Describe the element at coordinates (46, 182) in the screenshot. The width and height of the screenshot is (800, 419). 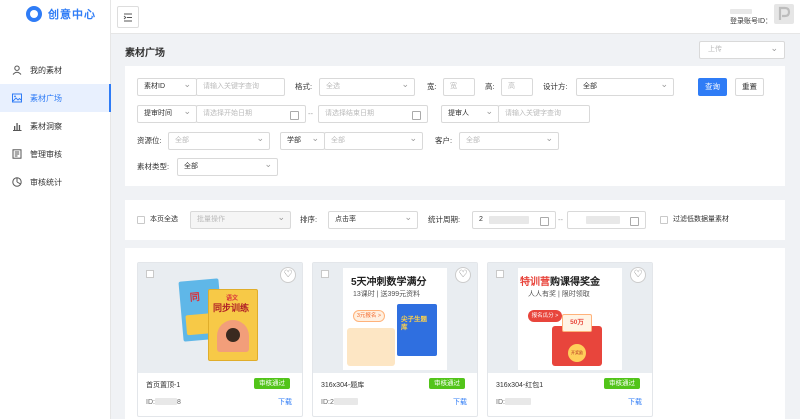
I see `sidebar-item-label: 审核统计` at that location.